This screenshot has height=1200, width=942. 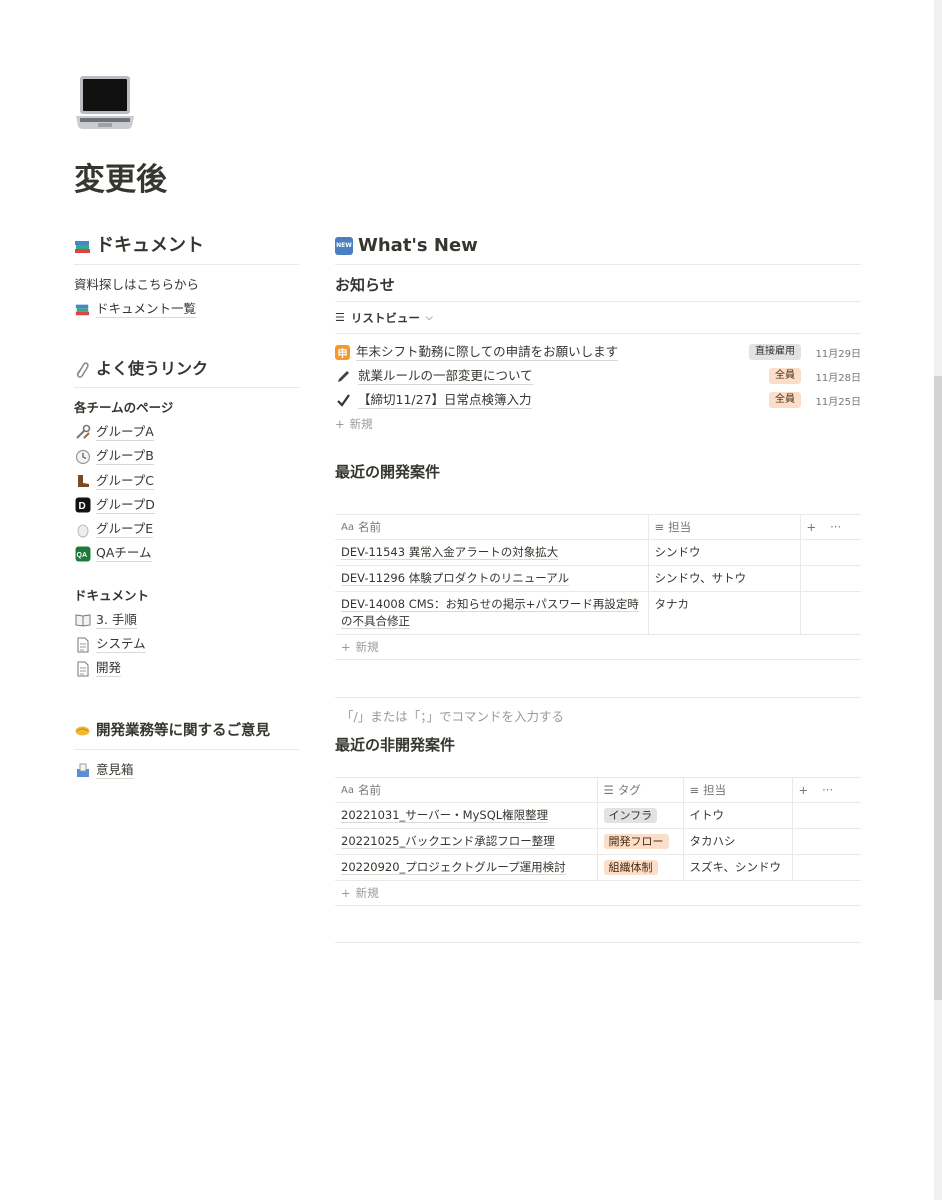 I want to click on page-title: 変更後, so click(x=120, y=180).